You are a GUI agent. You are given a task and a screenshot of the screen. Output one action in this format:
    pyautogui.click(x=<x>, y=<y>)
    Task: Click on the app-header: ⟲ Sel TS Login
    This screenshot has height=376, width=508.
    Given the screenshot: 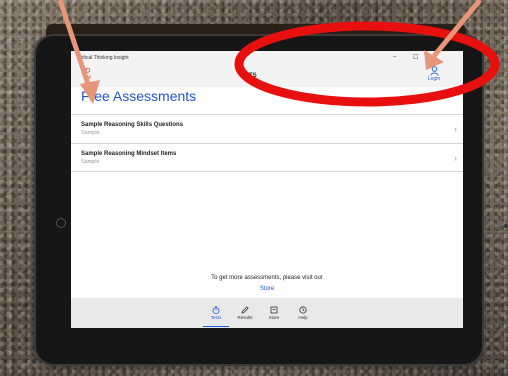 What is the action you would take?
    pyautogui.click(x=267, y=76)
    